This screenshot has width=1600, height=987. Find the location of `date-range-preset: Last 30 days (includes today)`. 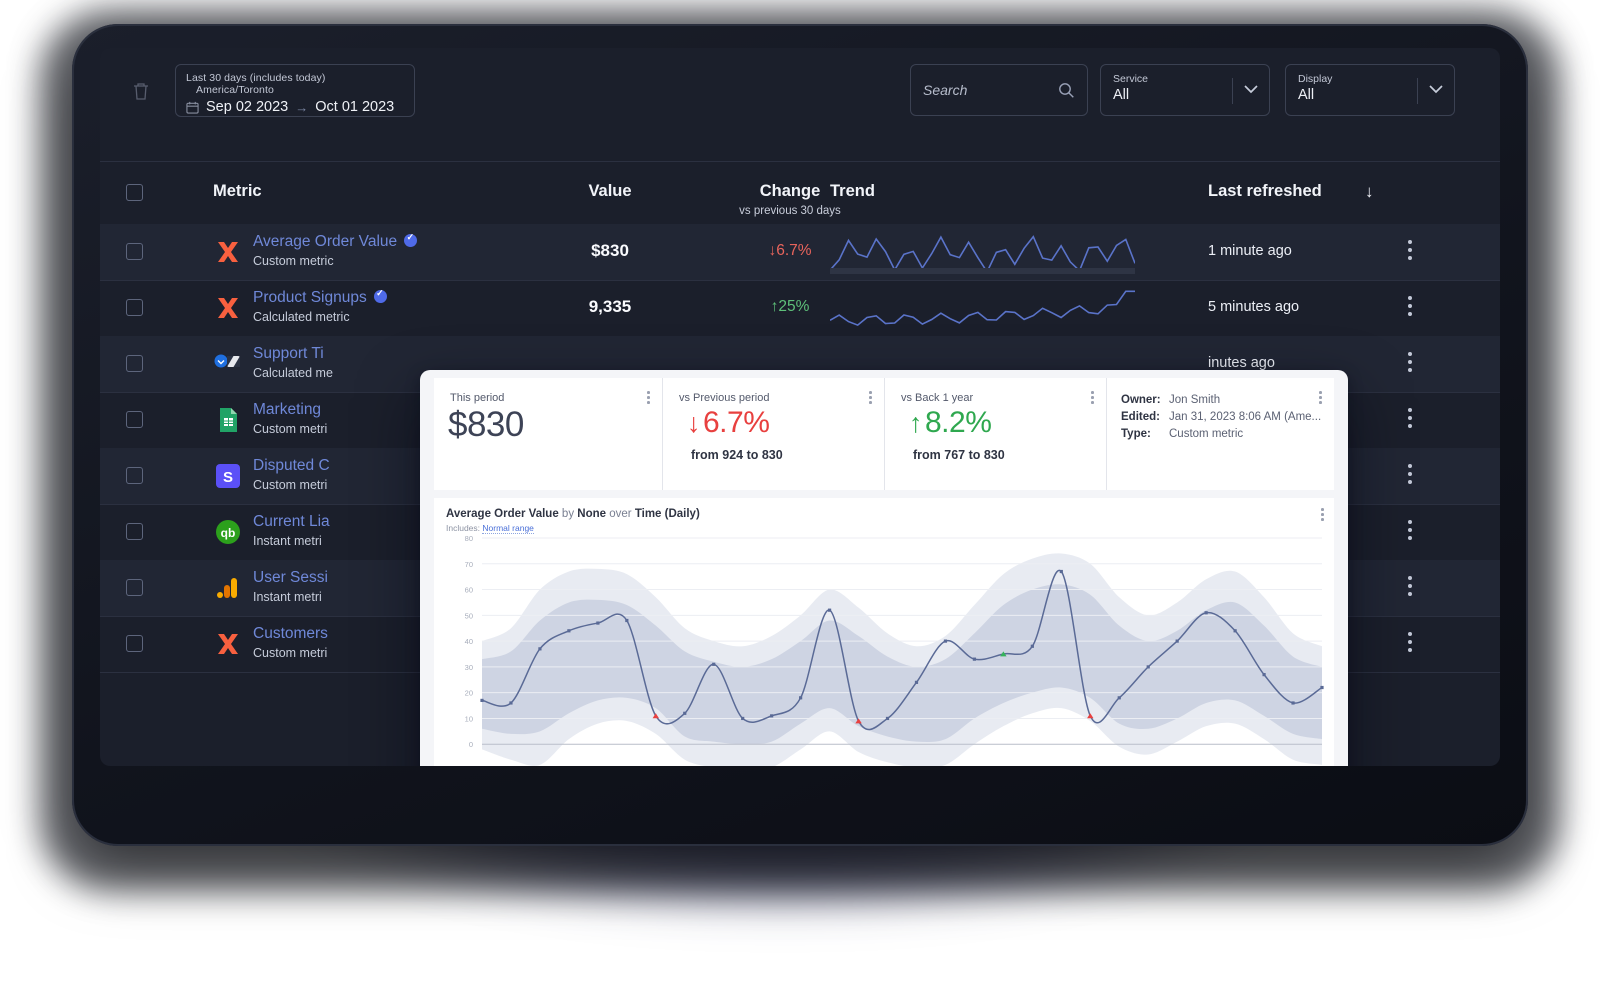

date-range-preset: Last 30 days (includes today) is located at coordinates (256, 78).